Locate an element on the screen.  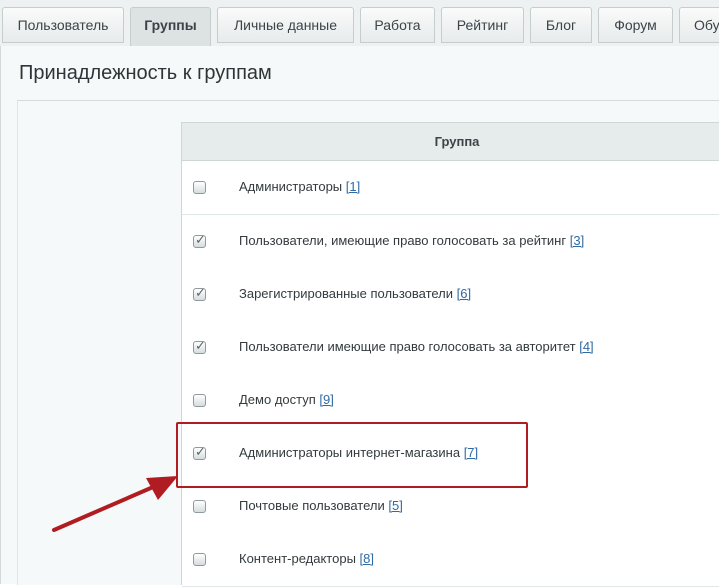
arrow-annotation is located at coordinates (115, 504).